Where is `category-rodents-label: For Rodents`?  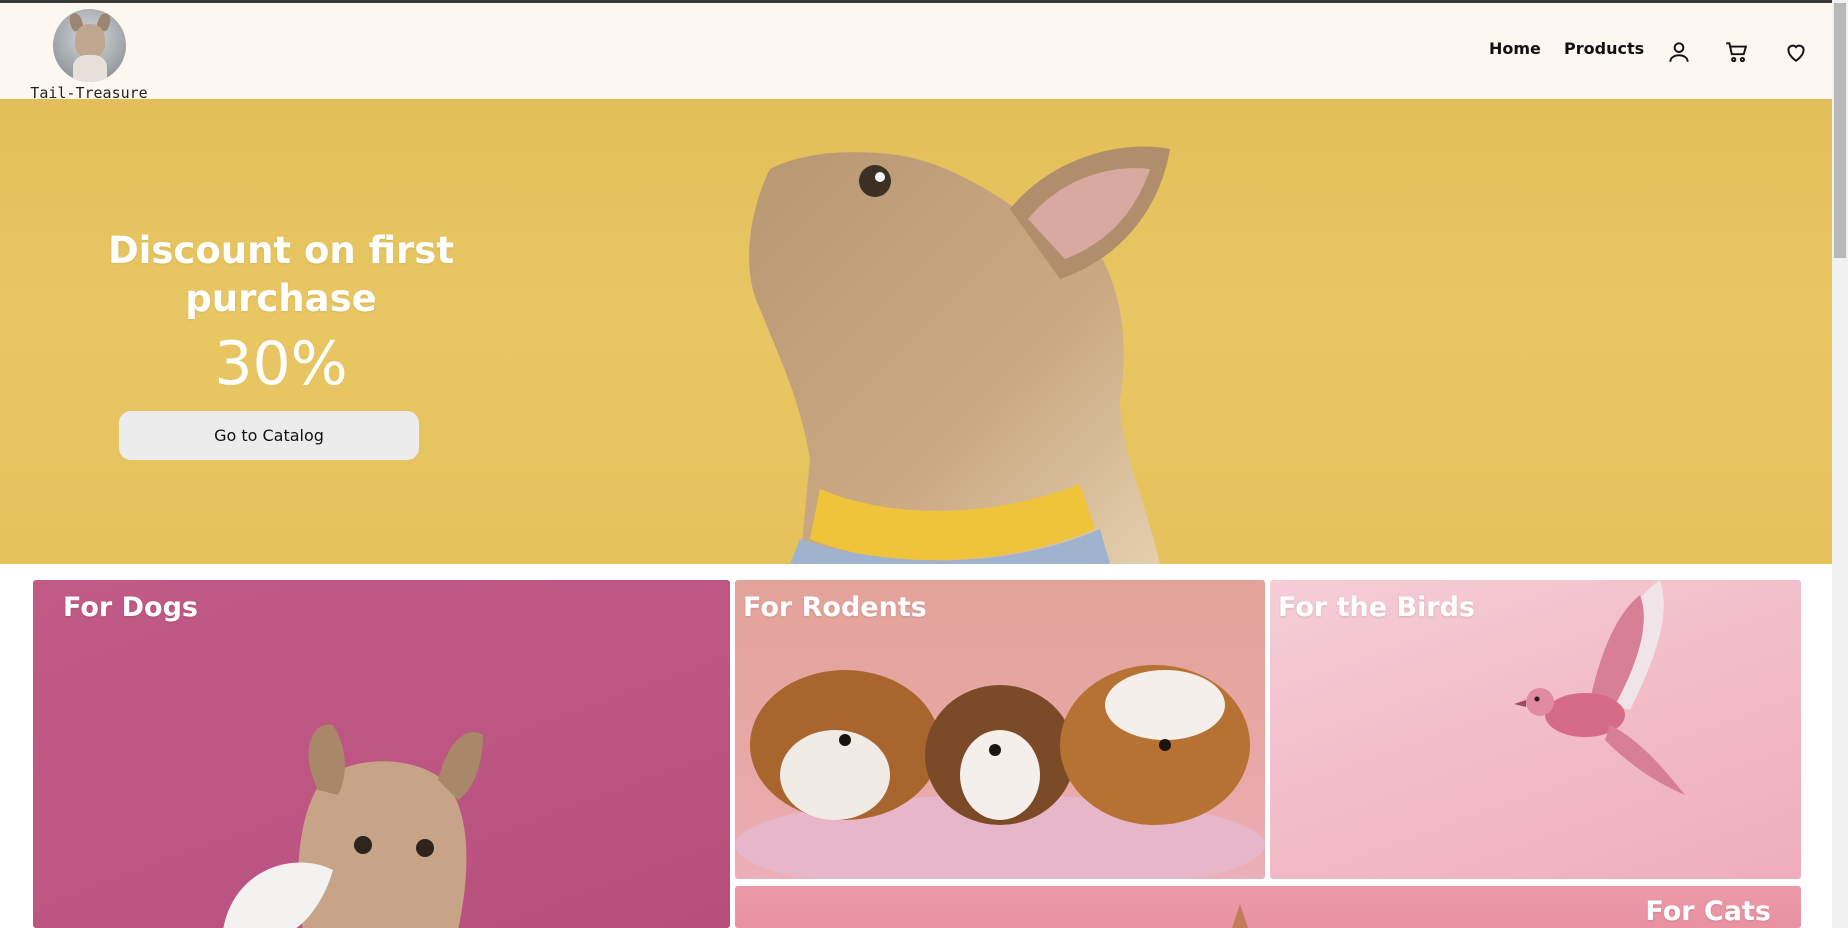 category-rodents-label: For Rodents is located at coordinates (835, 607).